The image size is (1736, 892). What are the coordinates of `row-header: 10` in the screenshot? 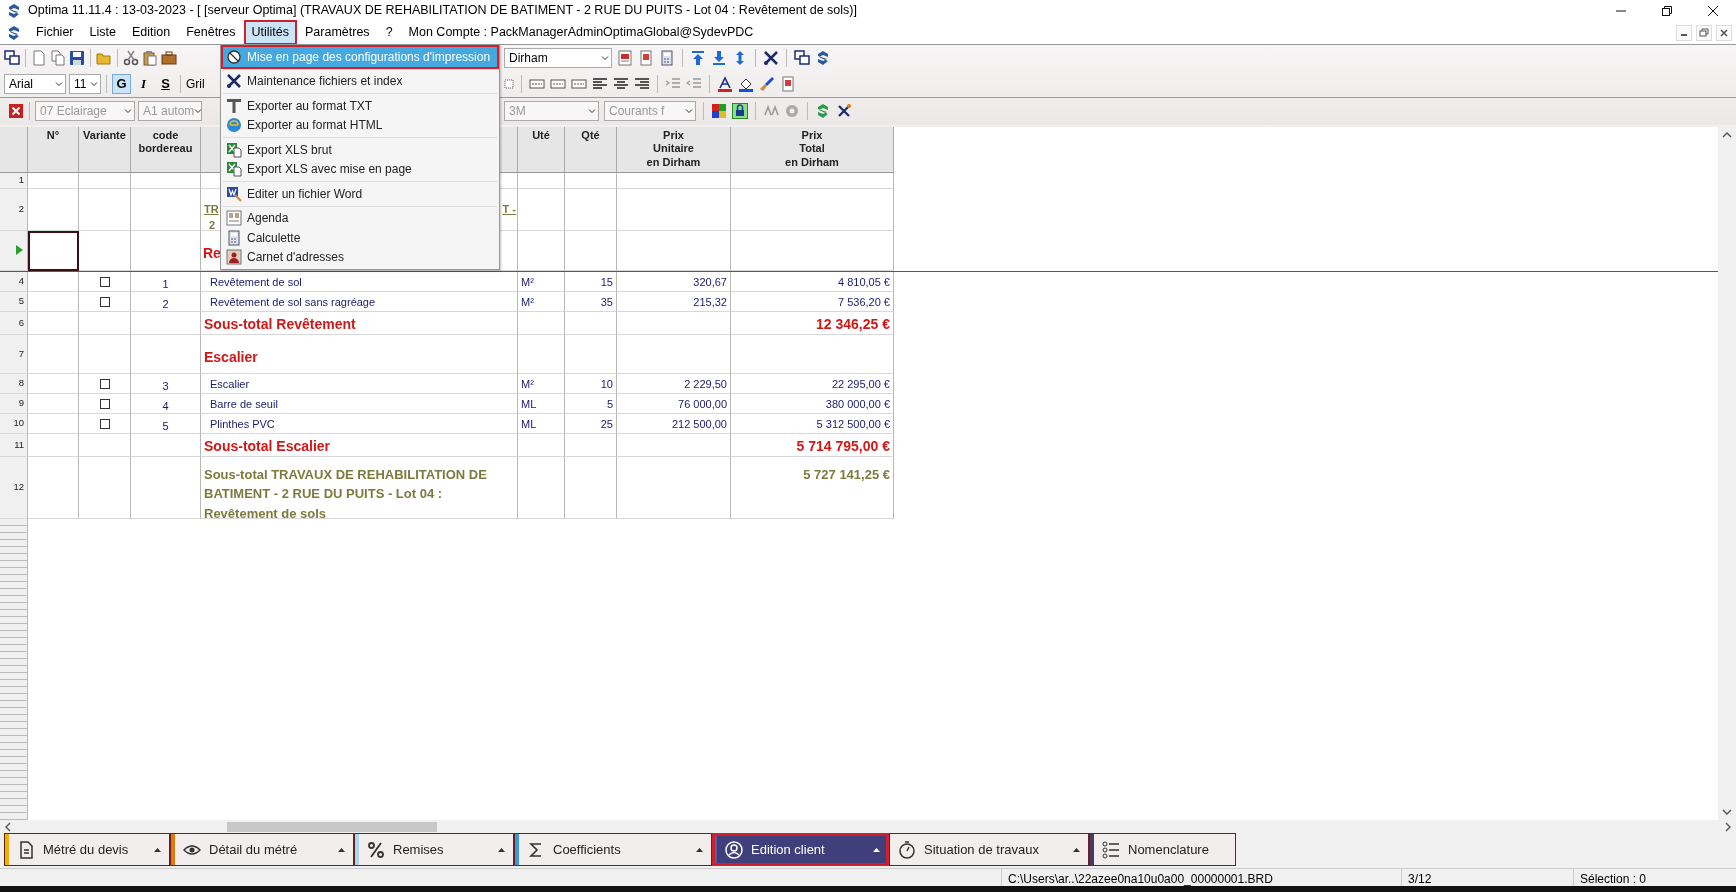 It's located at (14, 423).